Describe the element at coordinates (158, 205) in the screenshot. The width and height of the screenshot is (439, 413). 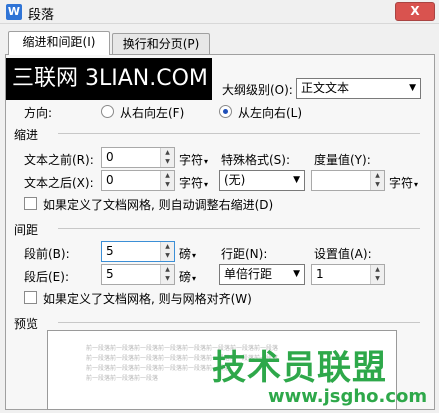
I see `auto-adjust-indent-label: 如果定义了文档网格, 则自动调整右缩进(D)` at that location.